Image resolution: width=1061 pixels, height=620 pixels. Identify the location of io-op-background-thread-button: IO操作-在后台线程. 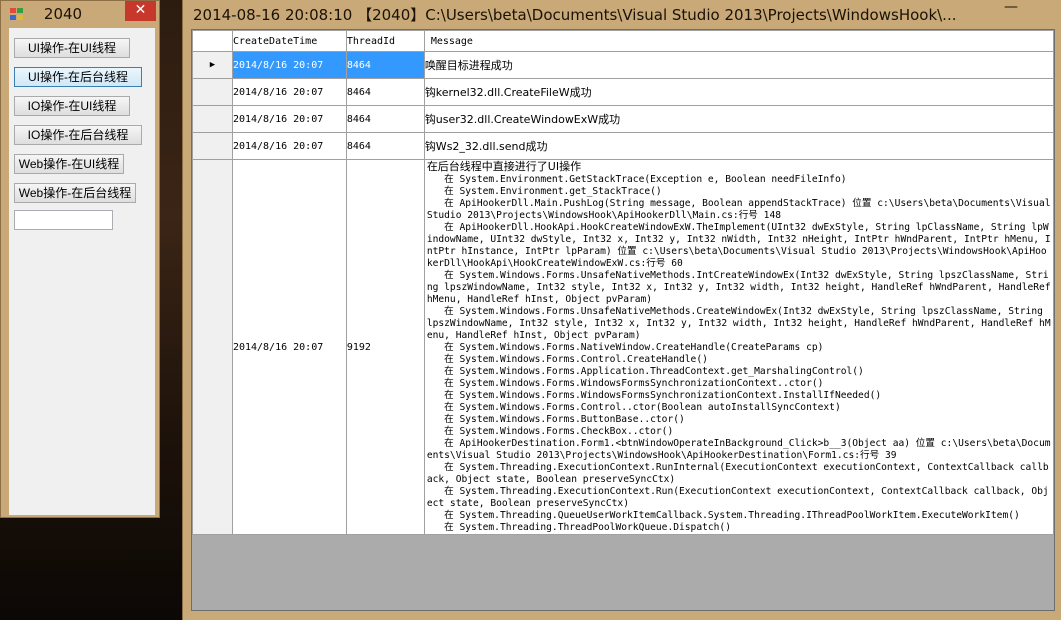
(78, 135).